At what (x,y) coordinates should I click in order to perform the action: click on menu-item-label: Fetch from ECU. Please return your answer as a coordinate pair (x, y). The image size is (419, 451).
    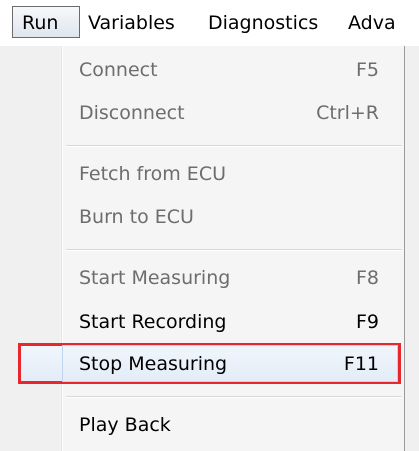
    Looking at the image, I should click on (152, 174).